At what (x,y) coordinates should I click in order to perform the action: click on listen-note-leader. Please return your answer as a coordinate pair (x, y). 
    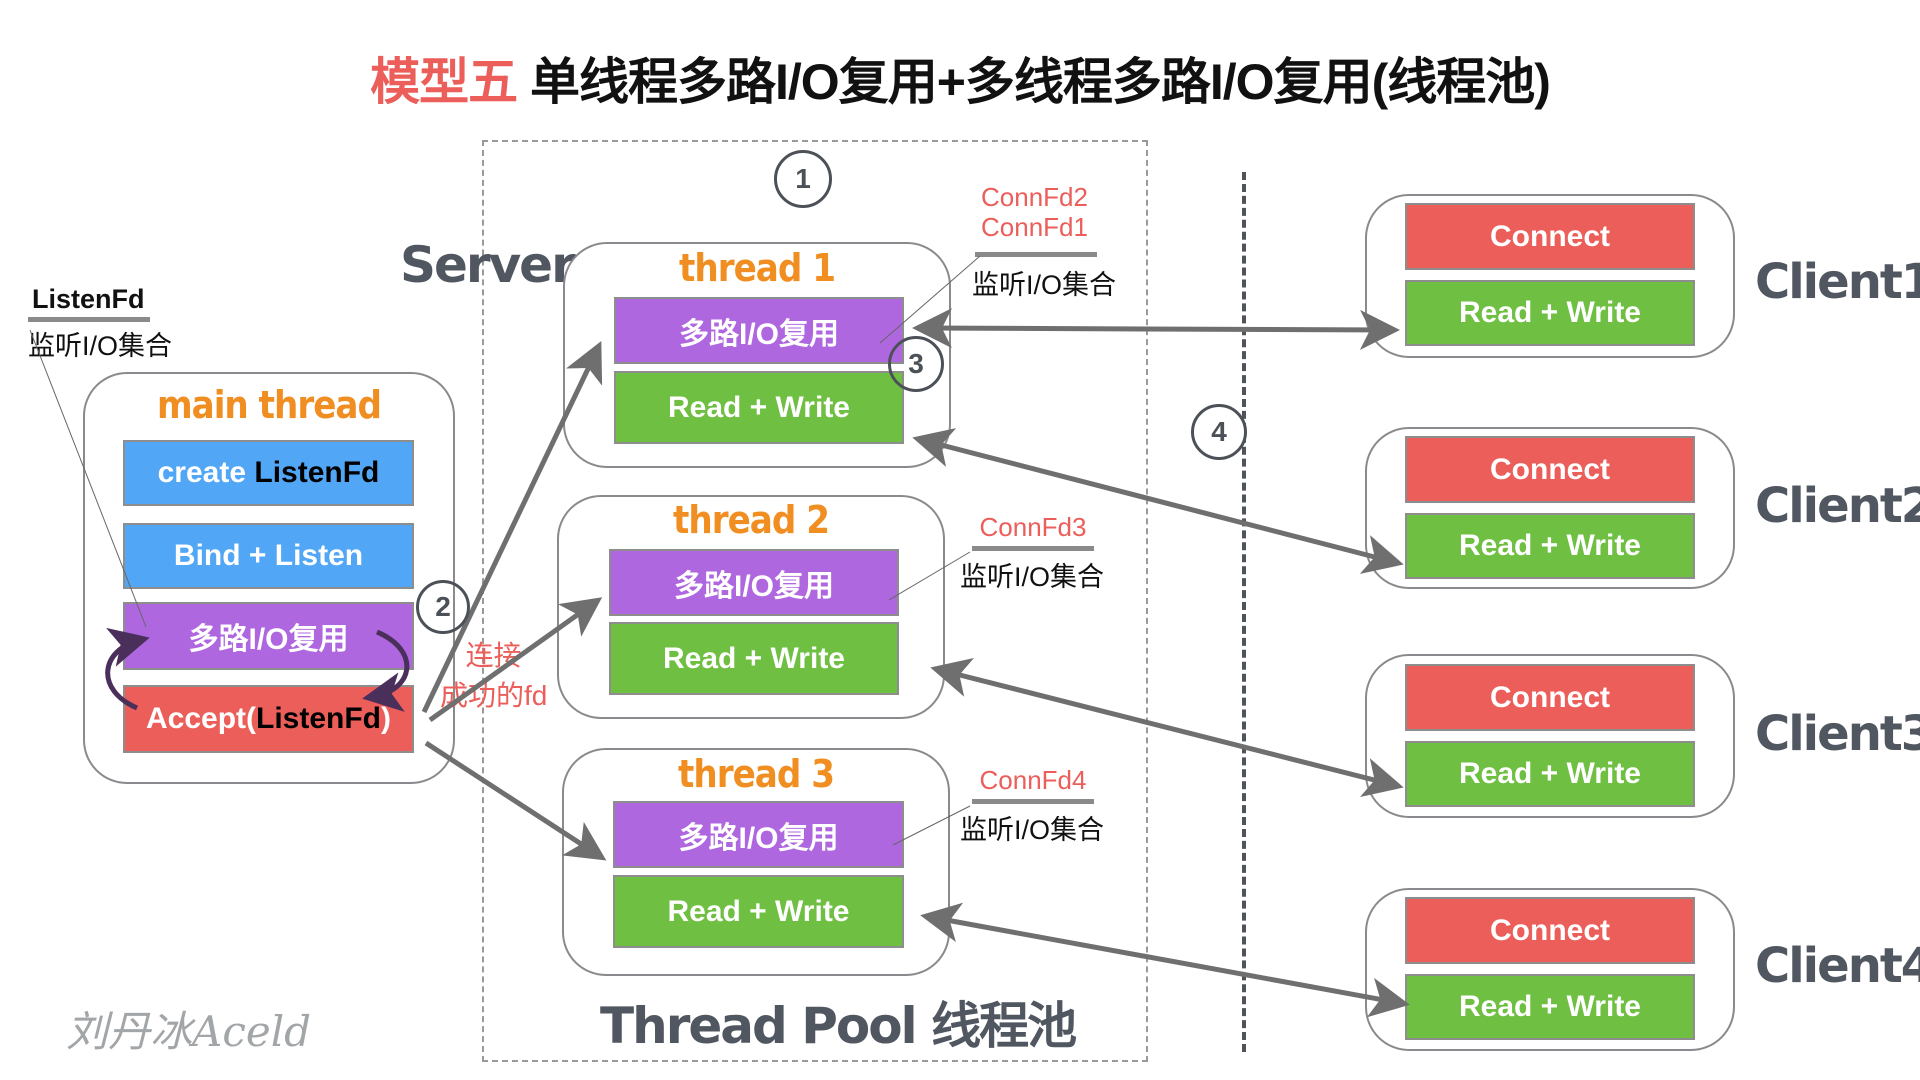
    Looking at the image, I should click on (88, 478).